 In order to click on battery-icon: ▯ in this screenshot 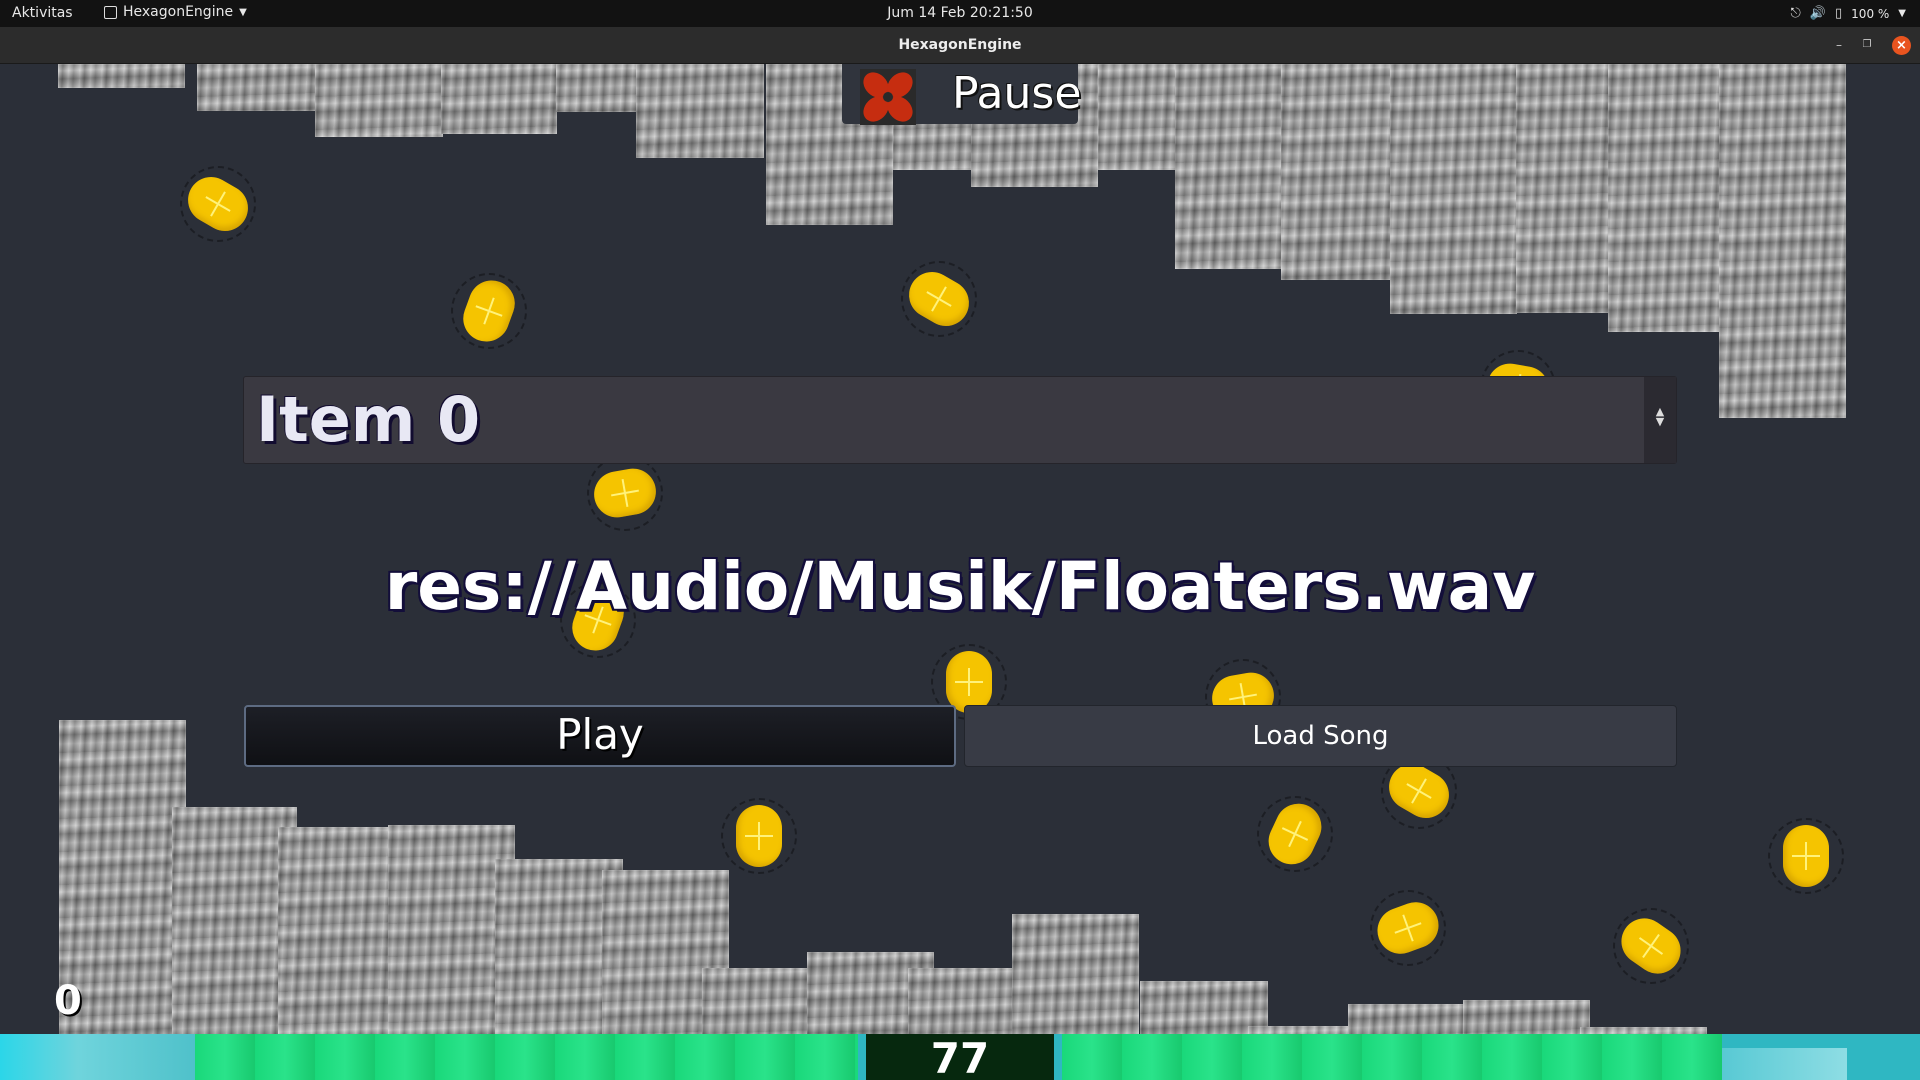, I will do `click(1839, 13)`.